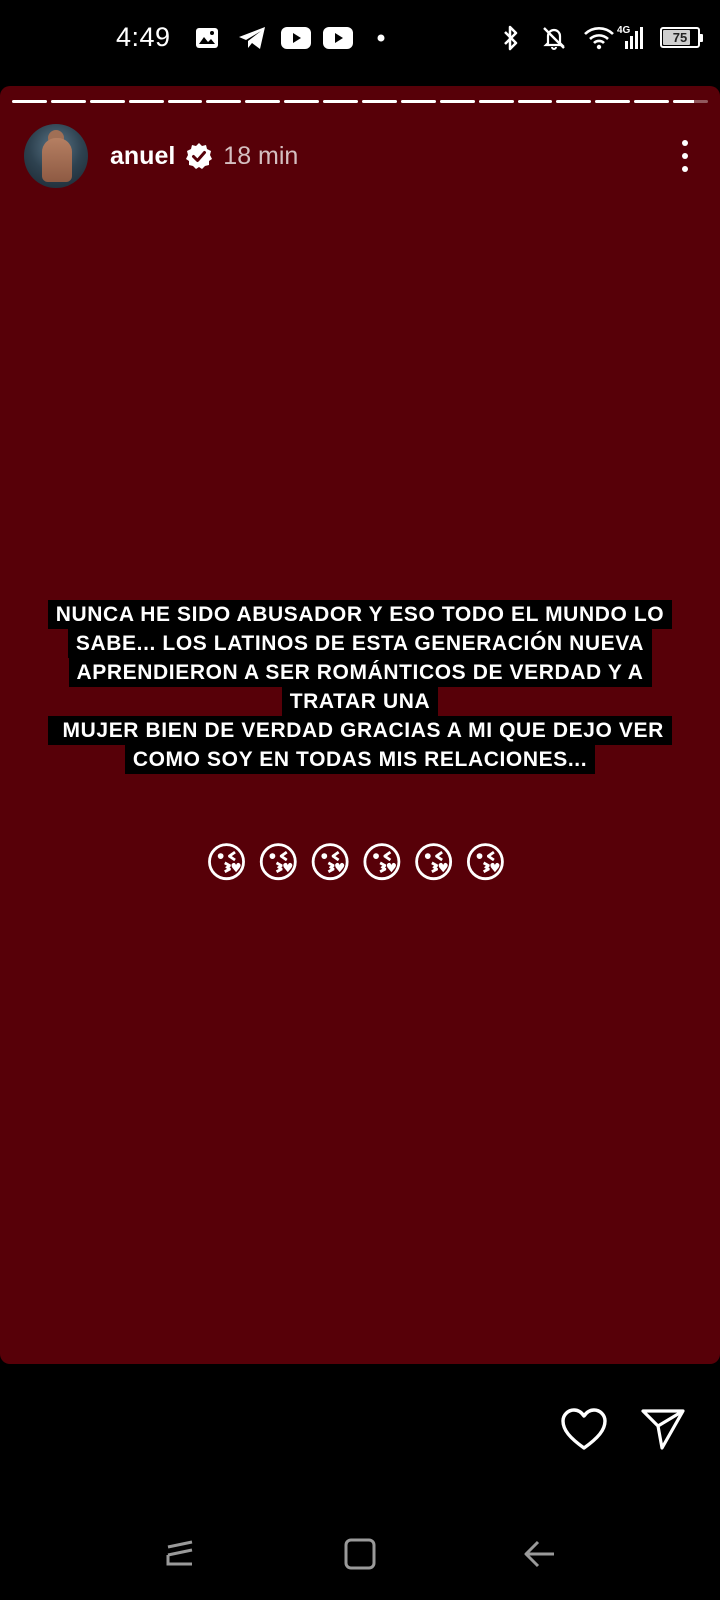 The width and height of the screenshot is (720, 1600). What do you see at coordinates (584, 1430) in the screenshot?
I see `heart-icon` at bounding box center [584, 1430].